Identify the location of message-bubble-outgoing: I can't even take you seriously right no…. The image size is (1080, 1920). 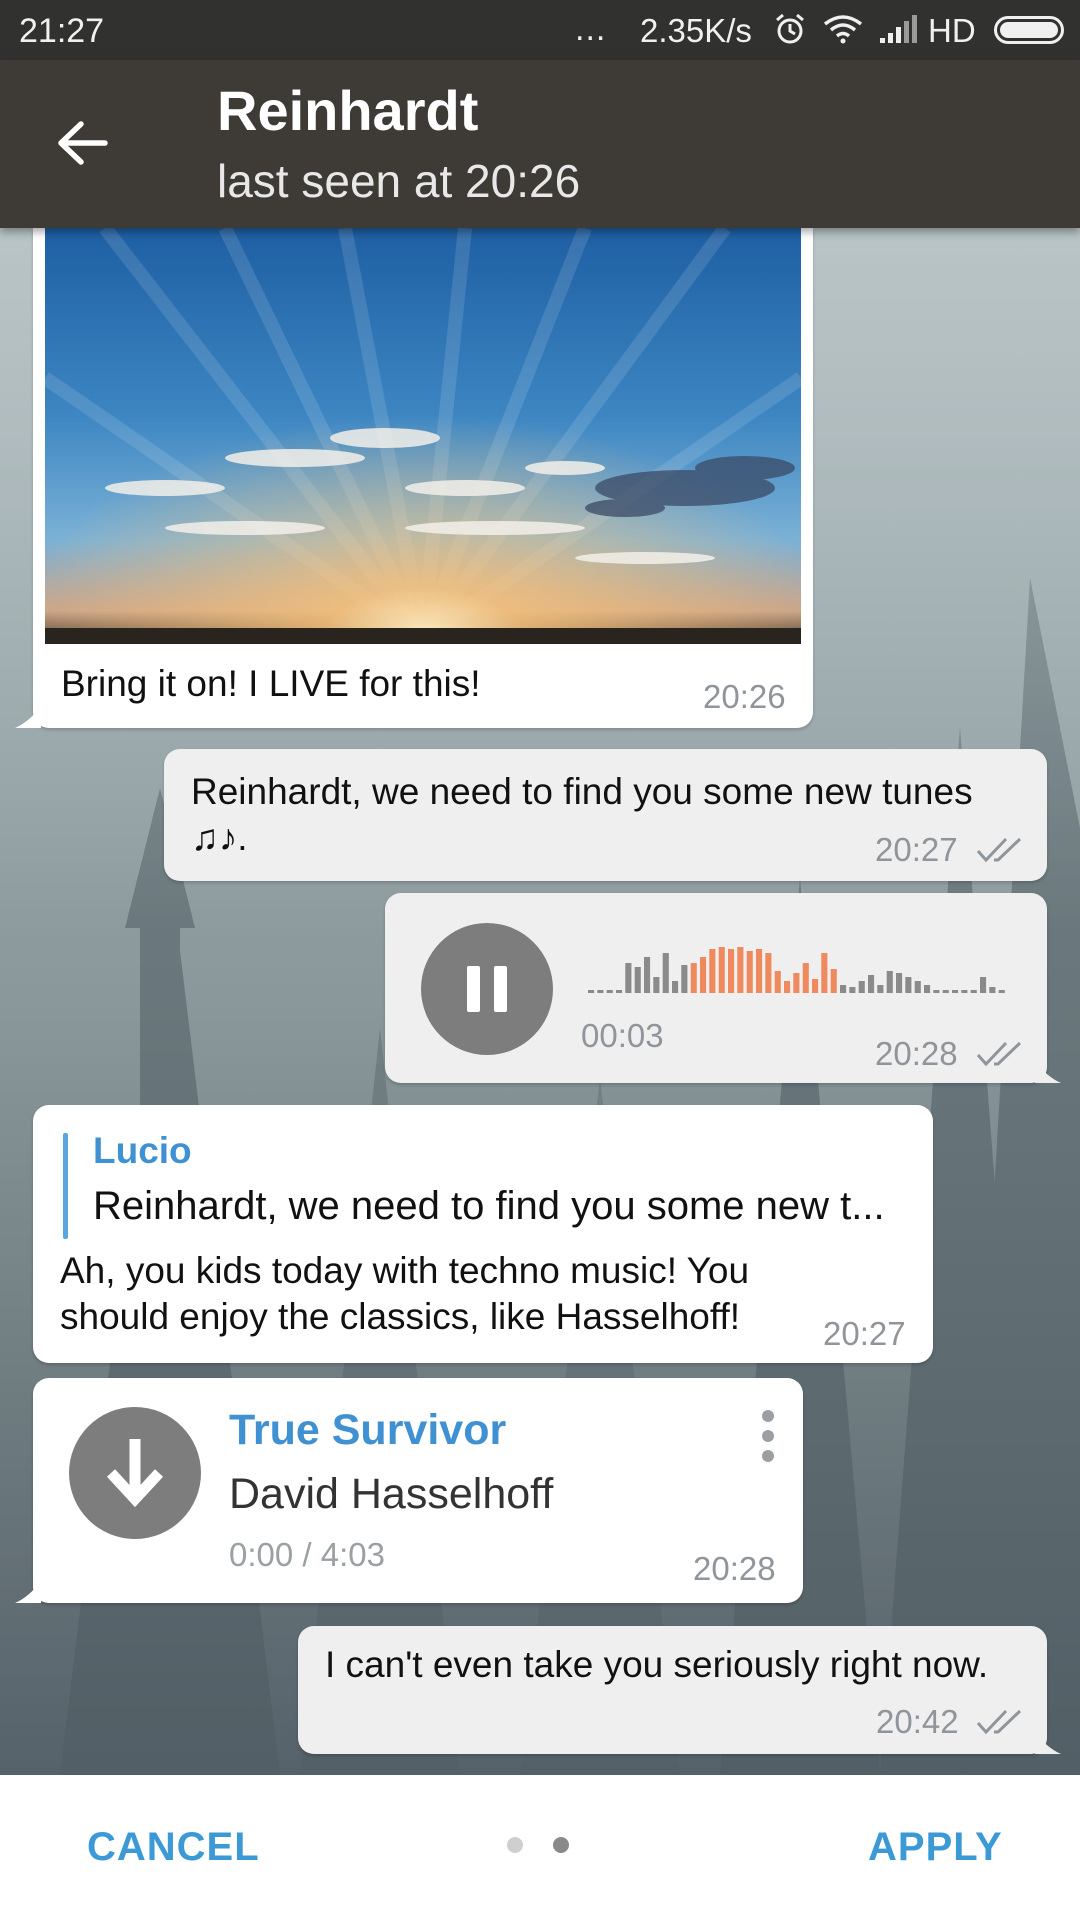
(679, 1690).